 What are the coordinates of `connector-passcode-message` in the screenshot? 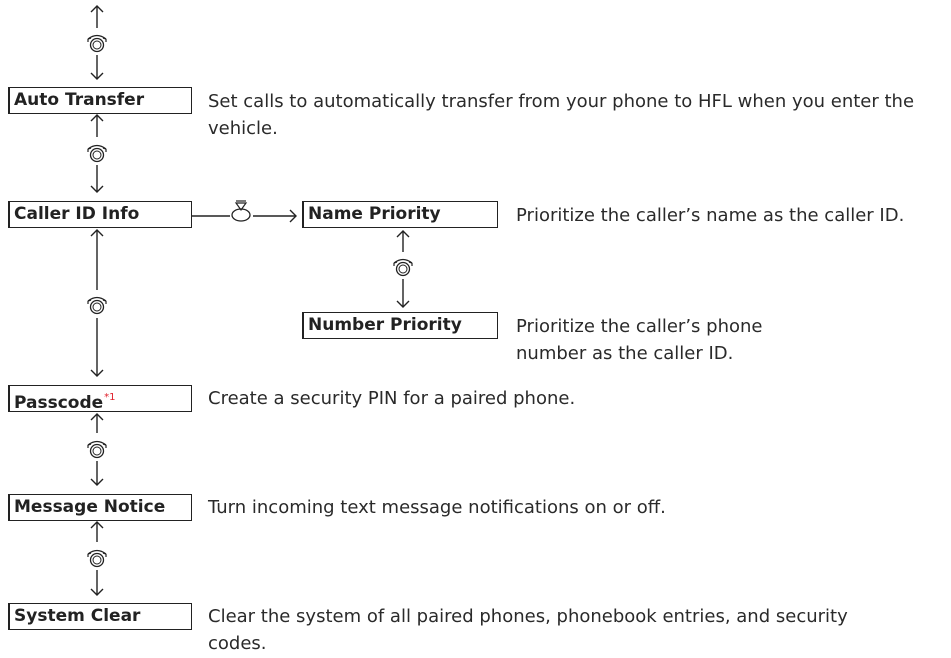 It's located at (97, 449).